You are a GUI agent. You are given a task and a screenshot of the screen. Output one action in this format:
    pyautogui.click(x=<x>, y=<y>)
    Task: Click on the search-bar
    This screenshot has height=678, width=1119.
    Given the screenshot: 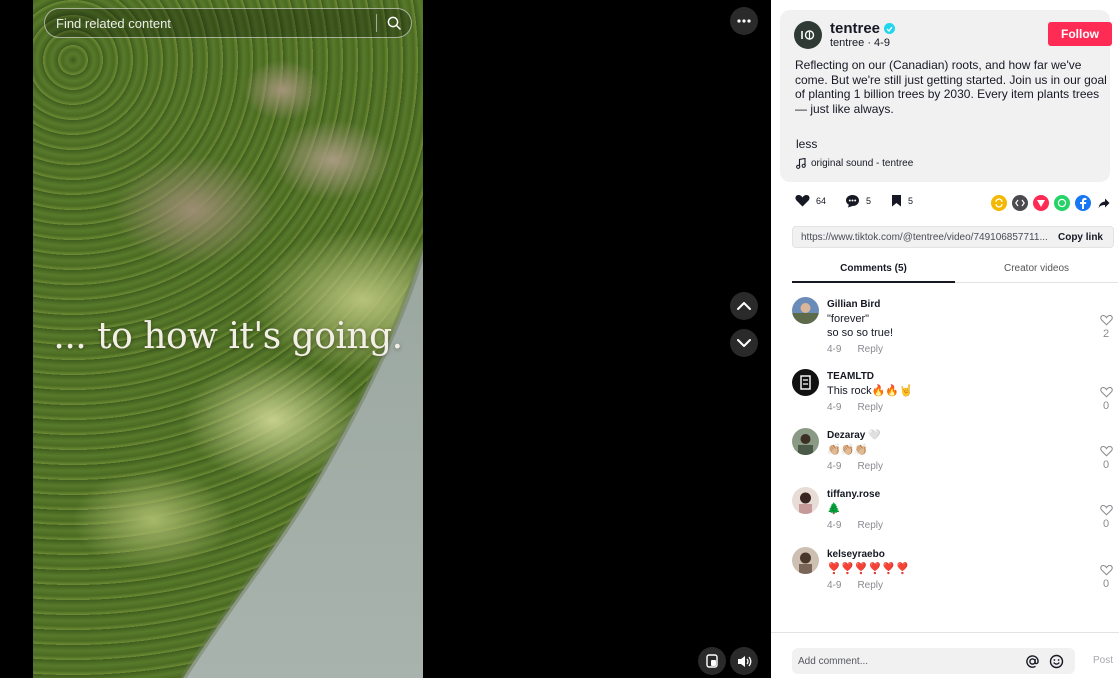 What is the action you would take?
    pyautogui.click(x=228, y=23)
    